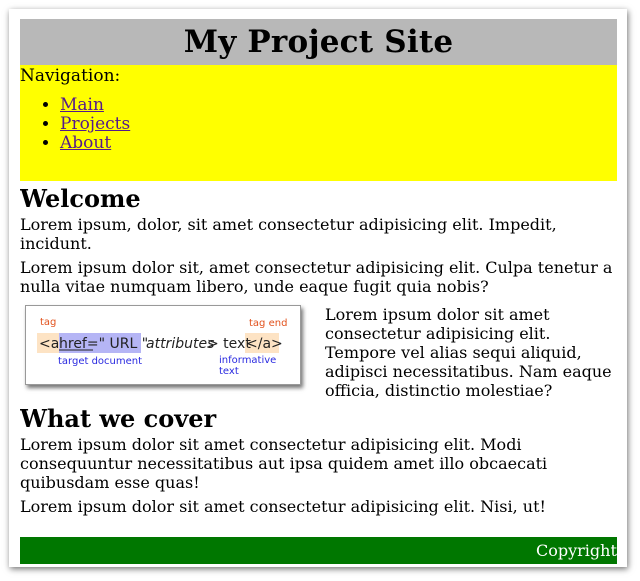 This screenshot has width=640, height=581. Describe the element at coordinates (338, 143) in the screenshot. I see `nav-item-about: About` at that location.